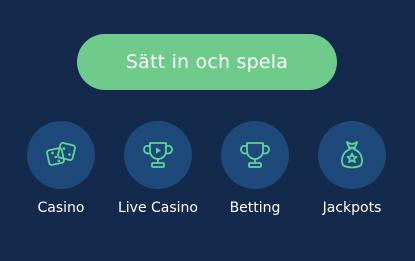 The image size is (415, 261). I want to click on category-live-casino: Live Casino, so click(158, 168).